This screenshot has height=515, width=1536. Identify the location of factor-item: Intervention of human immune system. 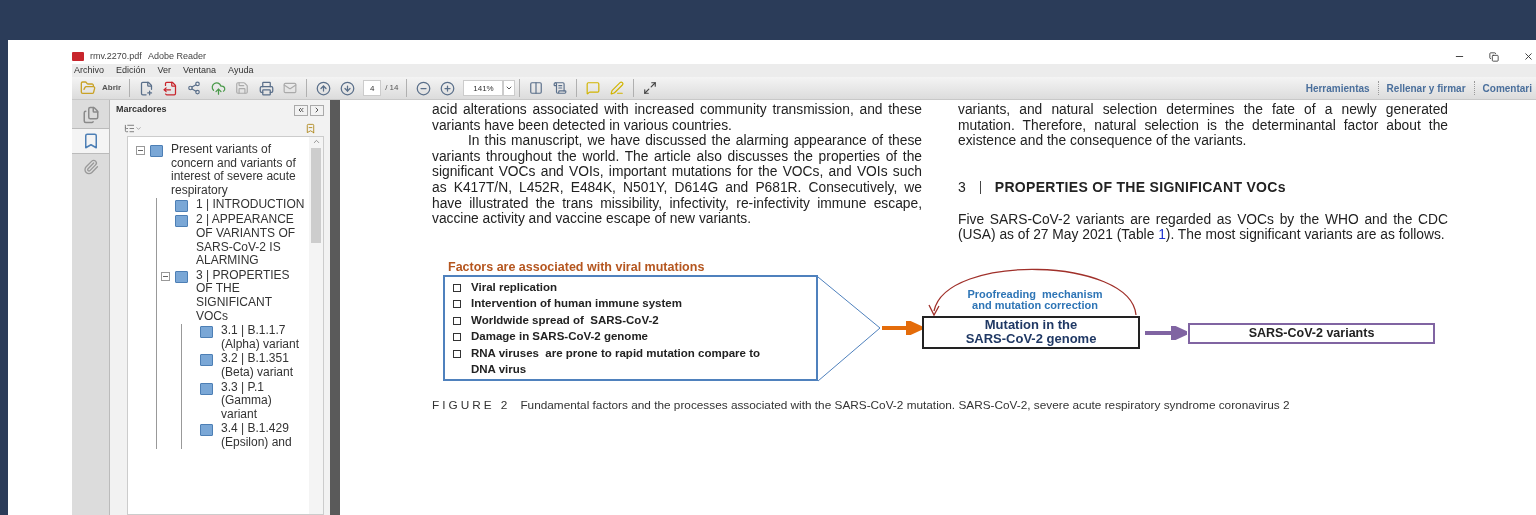
(577, 304).